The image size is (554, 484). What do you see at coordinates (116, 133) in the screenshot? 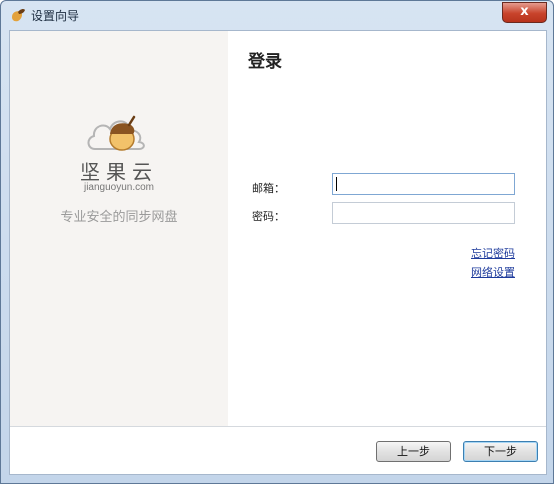
I see `nut-cloud-logo-icon` at bounding box center [116, 133].